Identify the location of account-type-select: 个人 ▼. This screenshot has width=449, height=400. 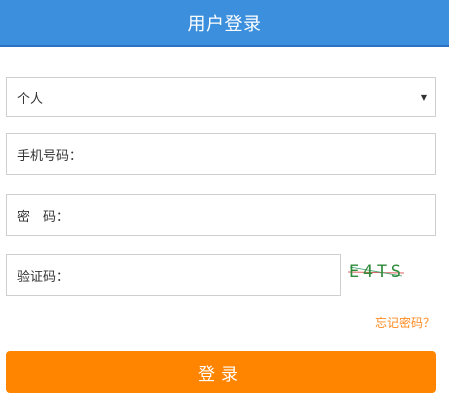
(221, 97).